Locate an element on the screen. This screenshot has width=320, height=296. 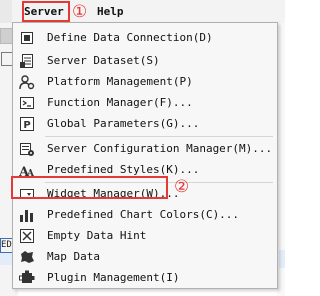
menu-item-empty-data-hint: Empty Data Hint is located at coordinates (145, 236).